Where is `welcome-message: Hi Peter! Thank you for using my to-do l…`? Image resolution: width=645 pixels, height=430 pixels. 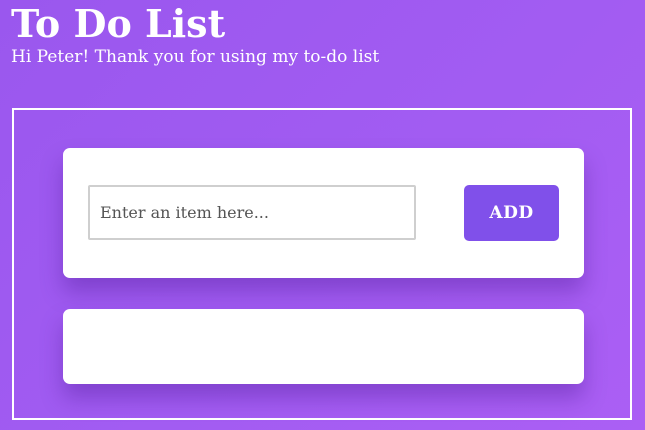
welcome-message: Hi Peter! Thank you for using my to-do l… is located at coordinates (195, 57).